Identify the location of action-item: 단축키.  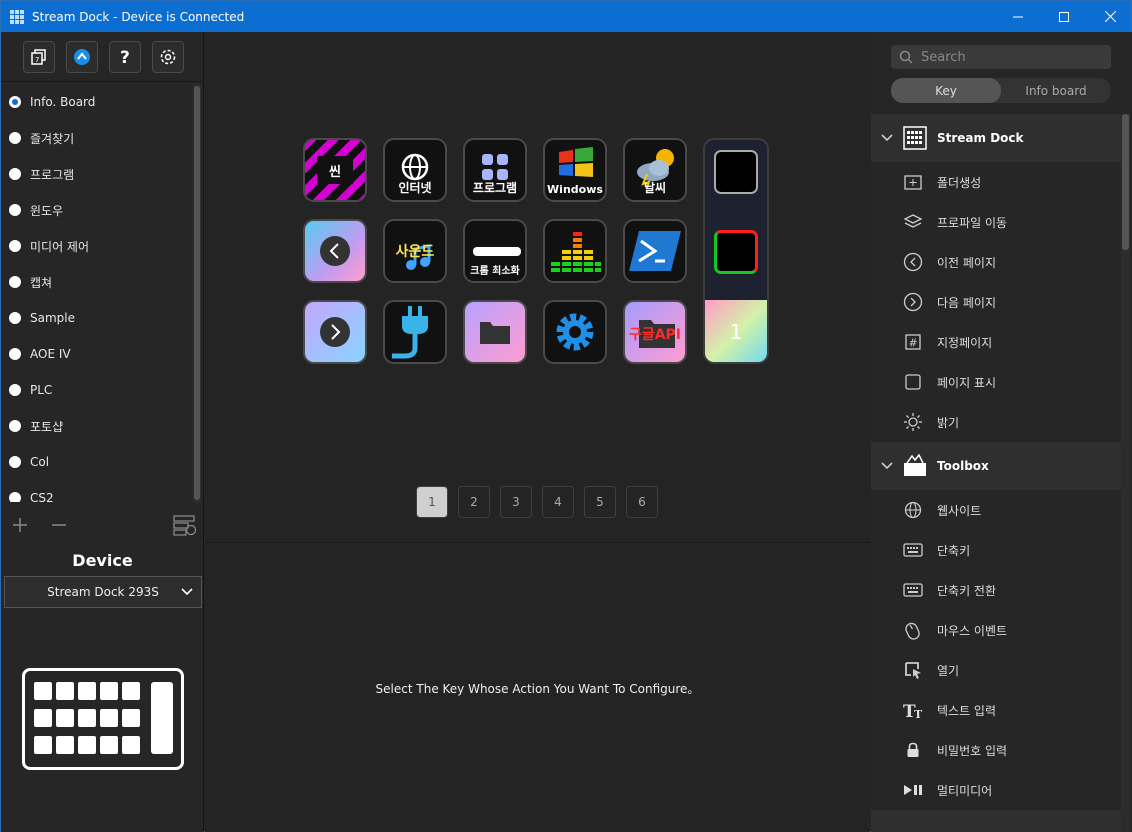
(996, 550).